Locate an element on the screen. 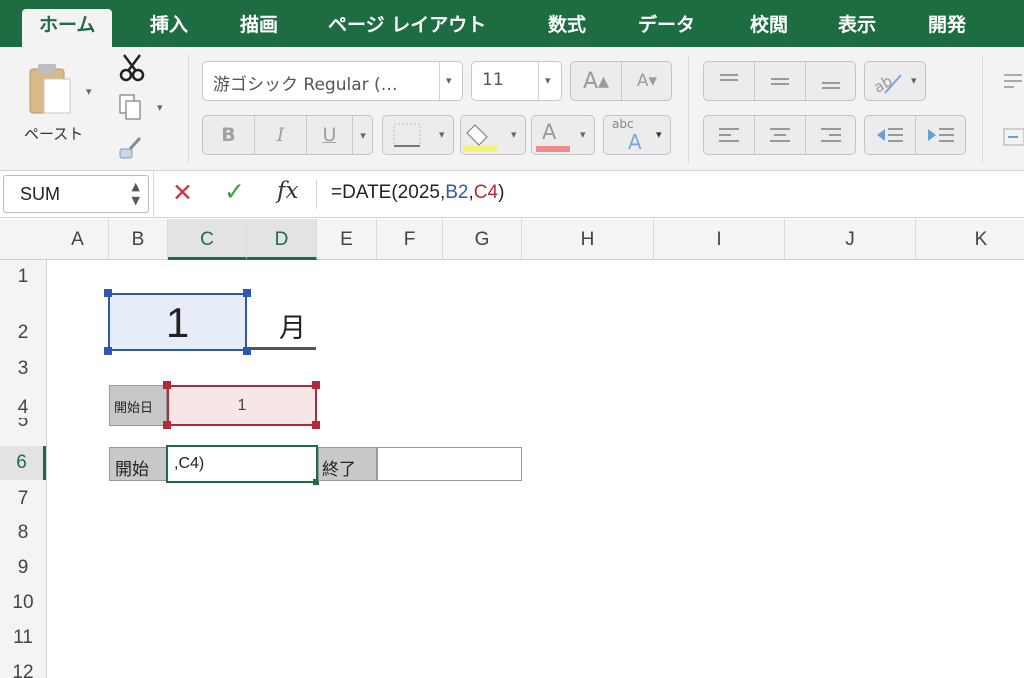 The image size is (1024, 678). bold-button: B is located at coordinates (229, 135).